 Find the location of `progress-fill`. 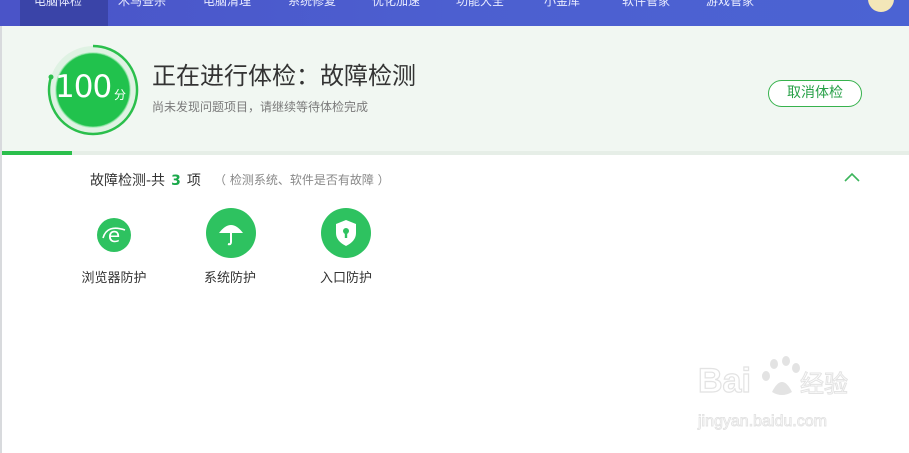

progress-fill is located at coordinates (37, 153).